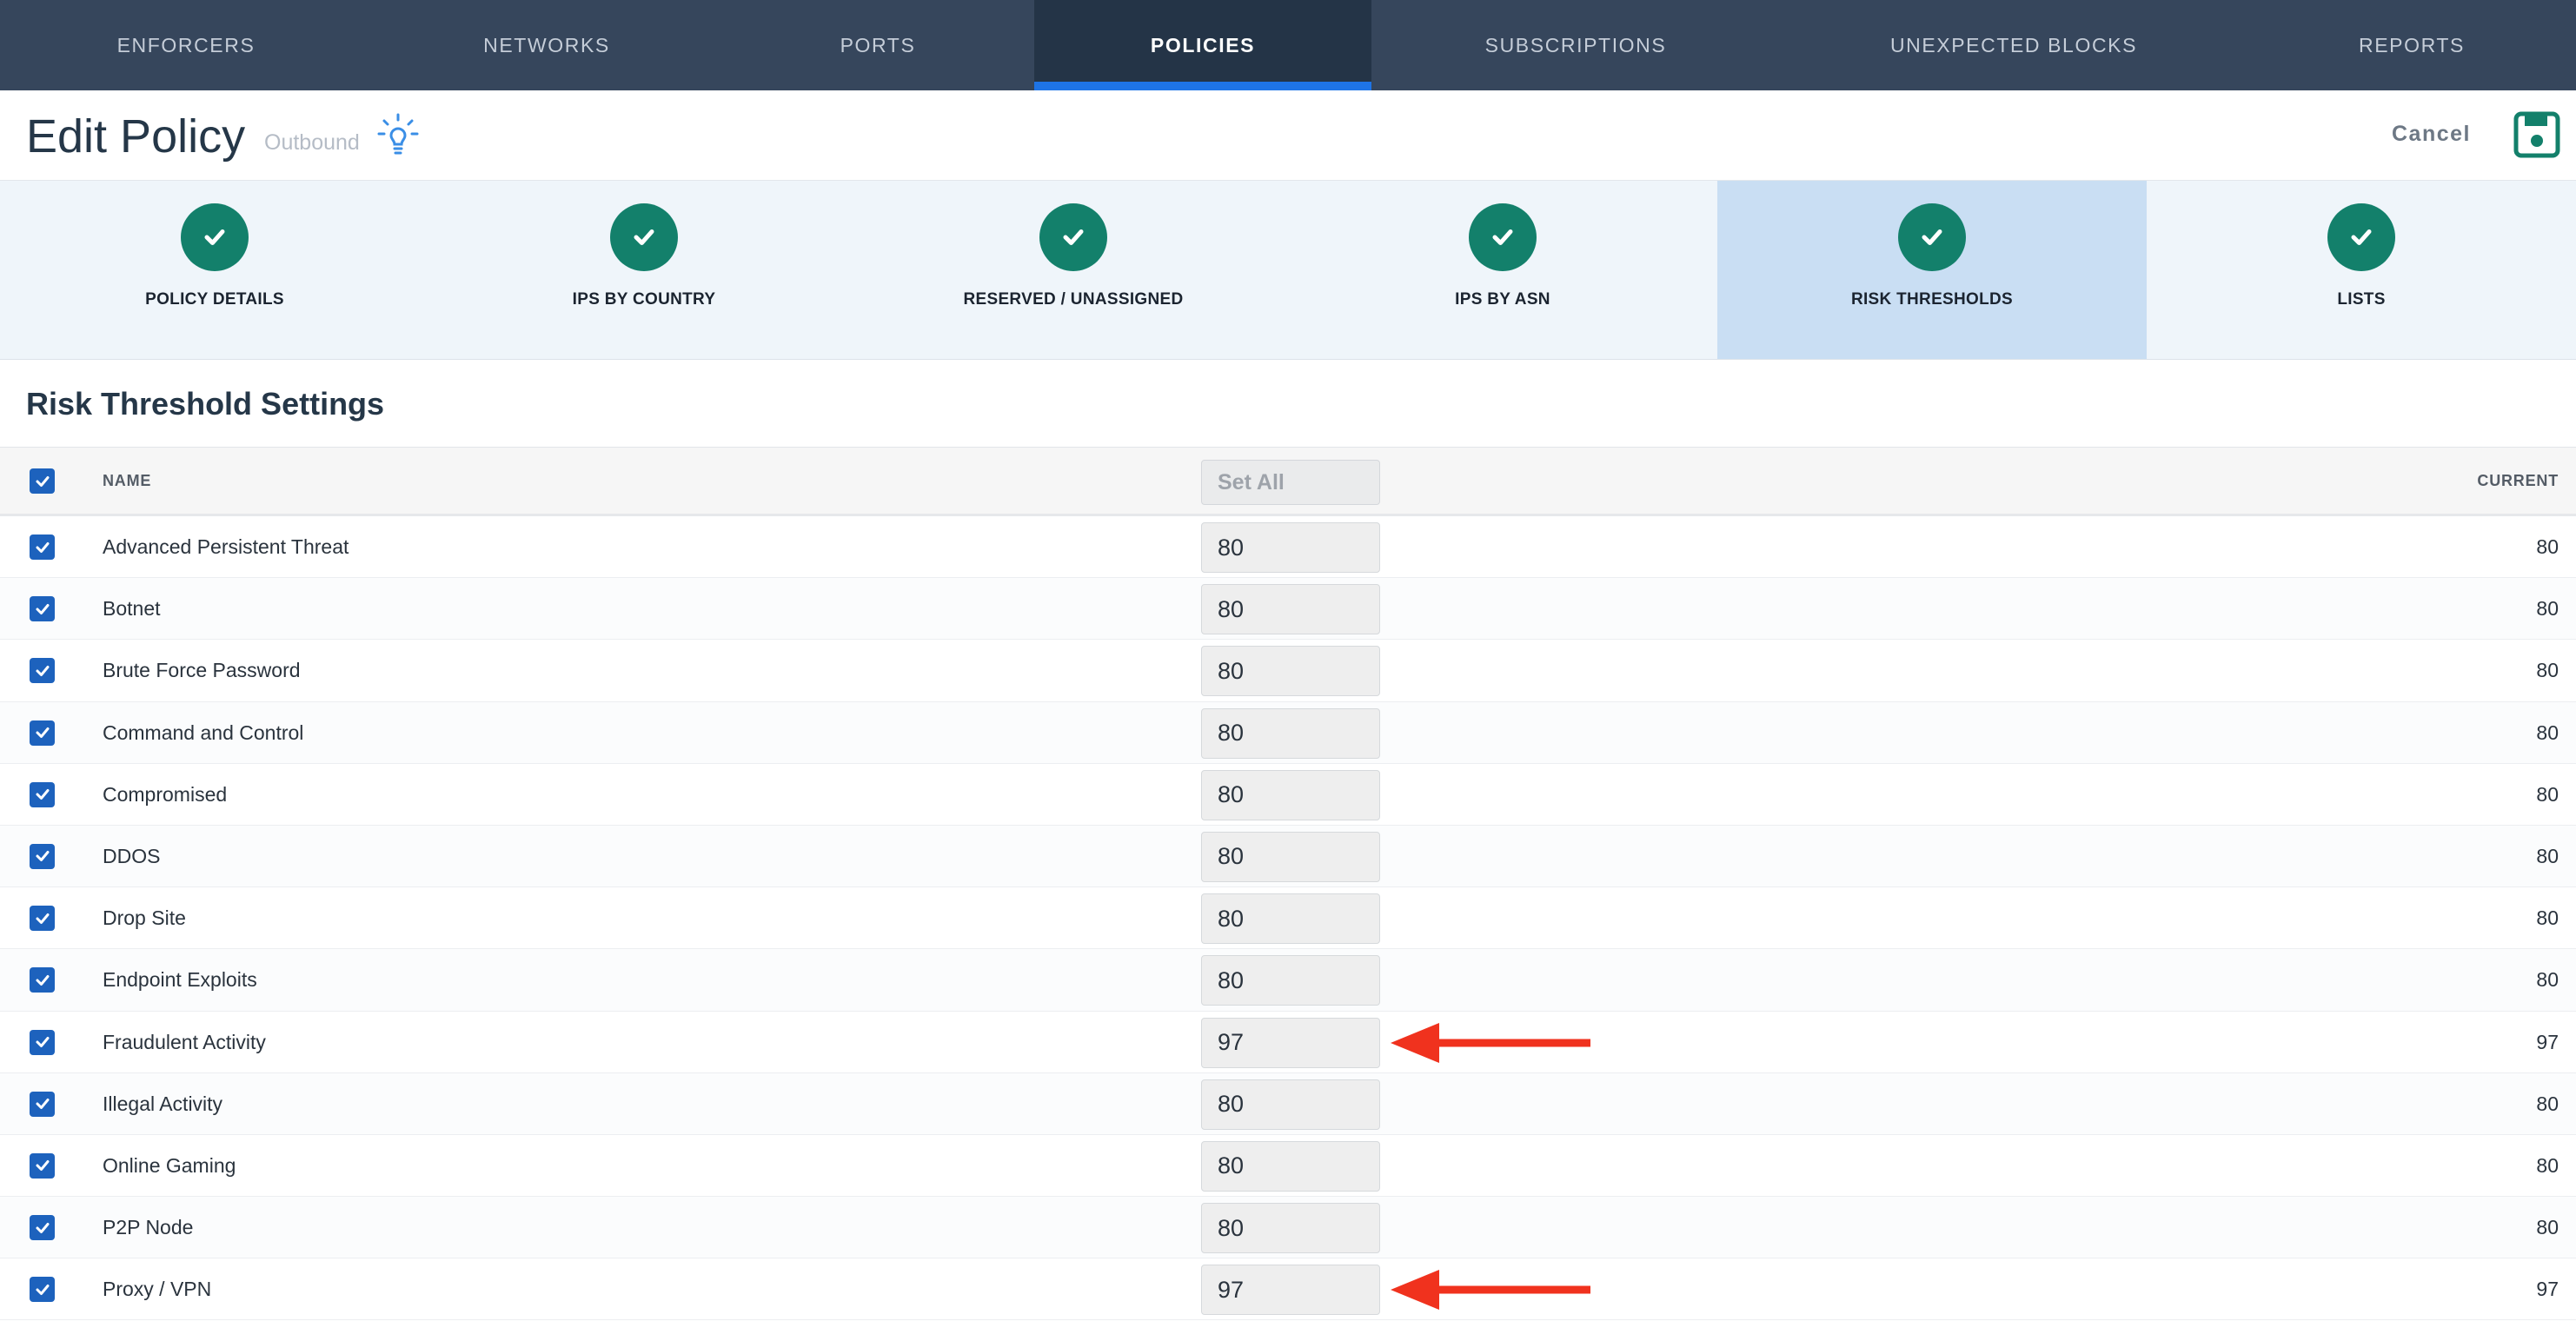 The image size is (2576, 1328). What do you see at coordinates (2536, 134) in the screenshot?
I see `save-icon` at bounding box center [2536, 134].